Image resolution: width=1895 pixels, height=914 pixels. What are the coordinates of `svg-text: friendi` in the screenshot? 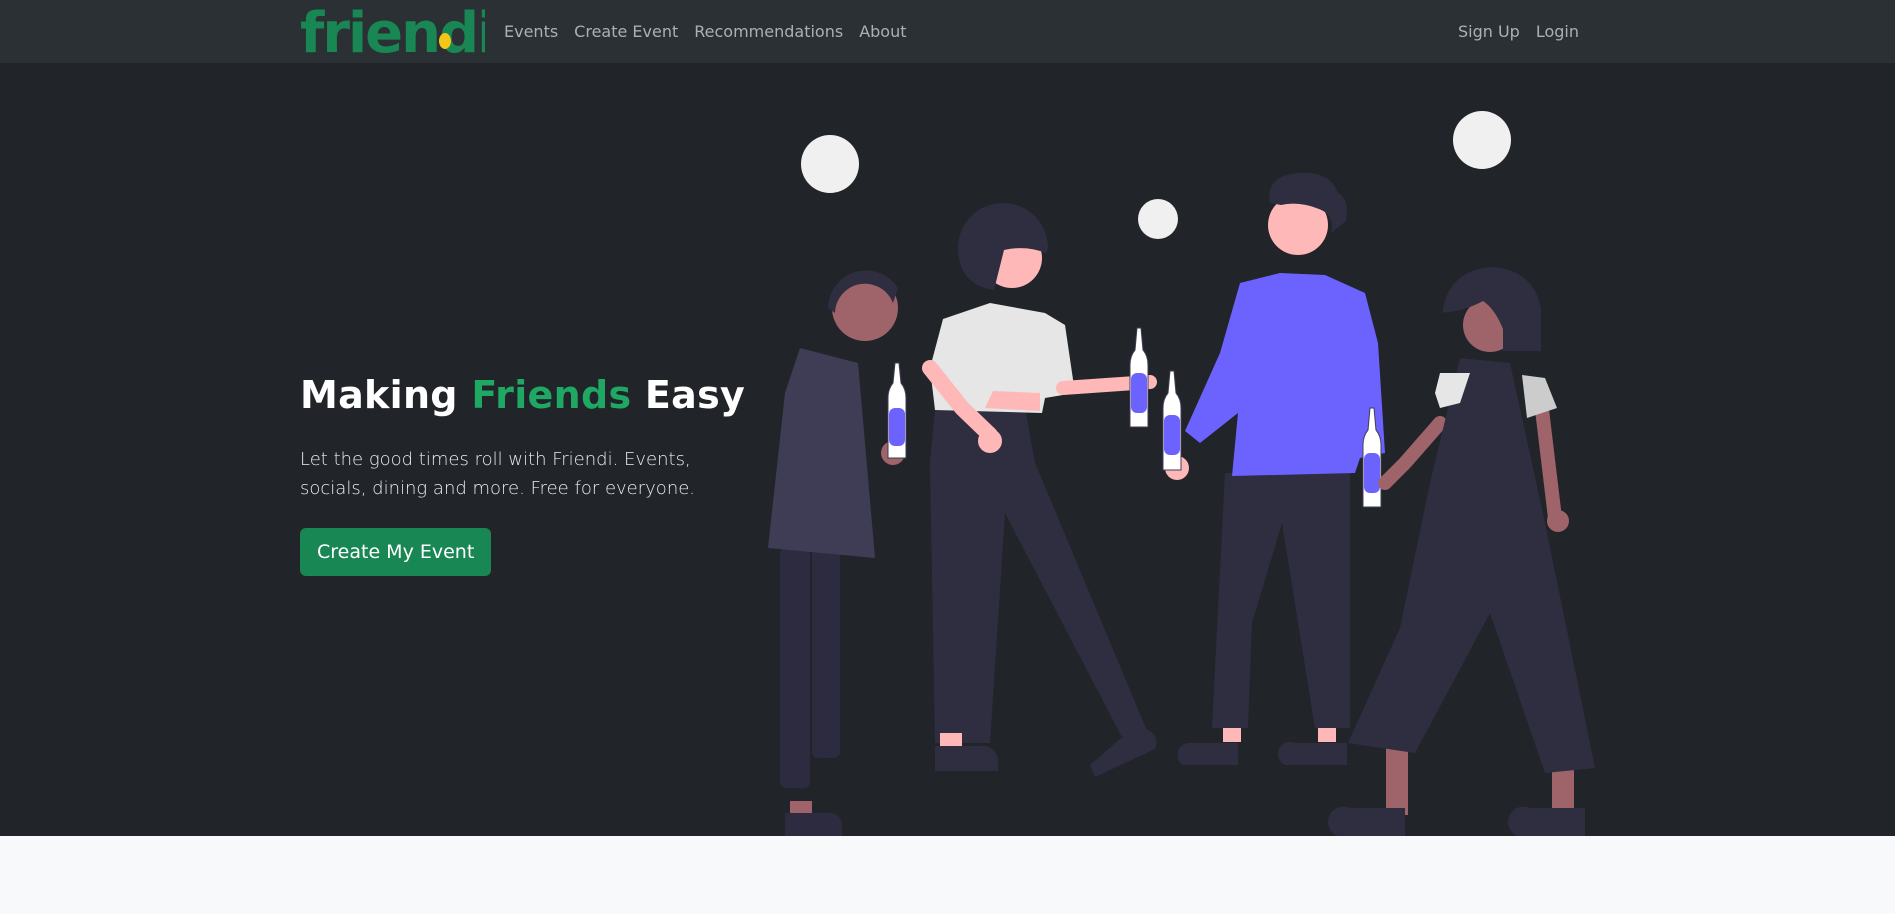 It's located at (392, 31).